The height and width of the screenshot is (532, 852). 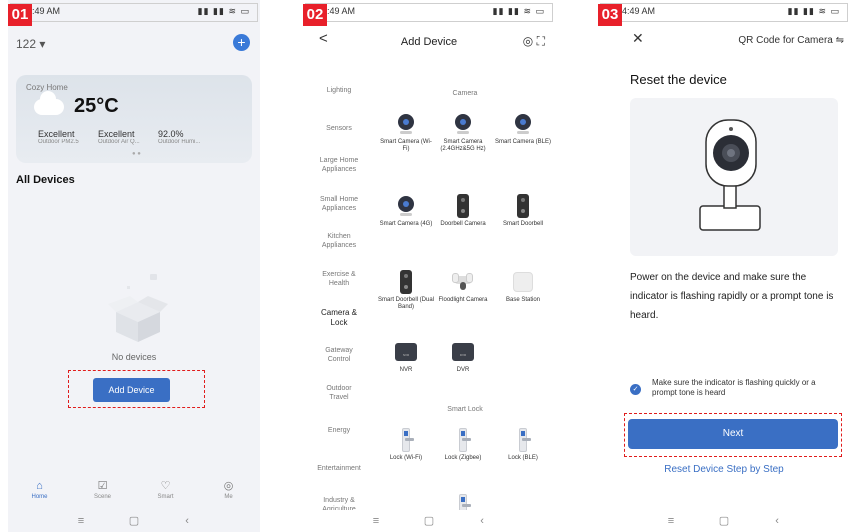 I want to click on group-title-smart-lock: Smart Lock, so click(x=465, y=409).